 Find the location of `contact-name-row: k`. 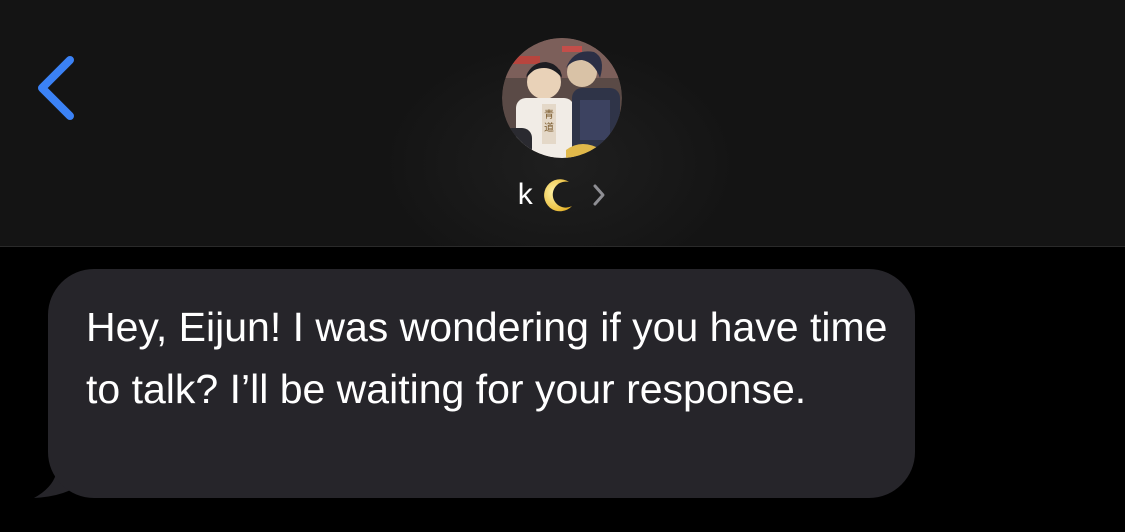

contact-name-row: k is located at coordinates (562, 195).